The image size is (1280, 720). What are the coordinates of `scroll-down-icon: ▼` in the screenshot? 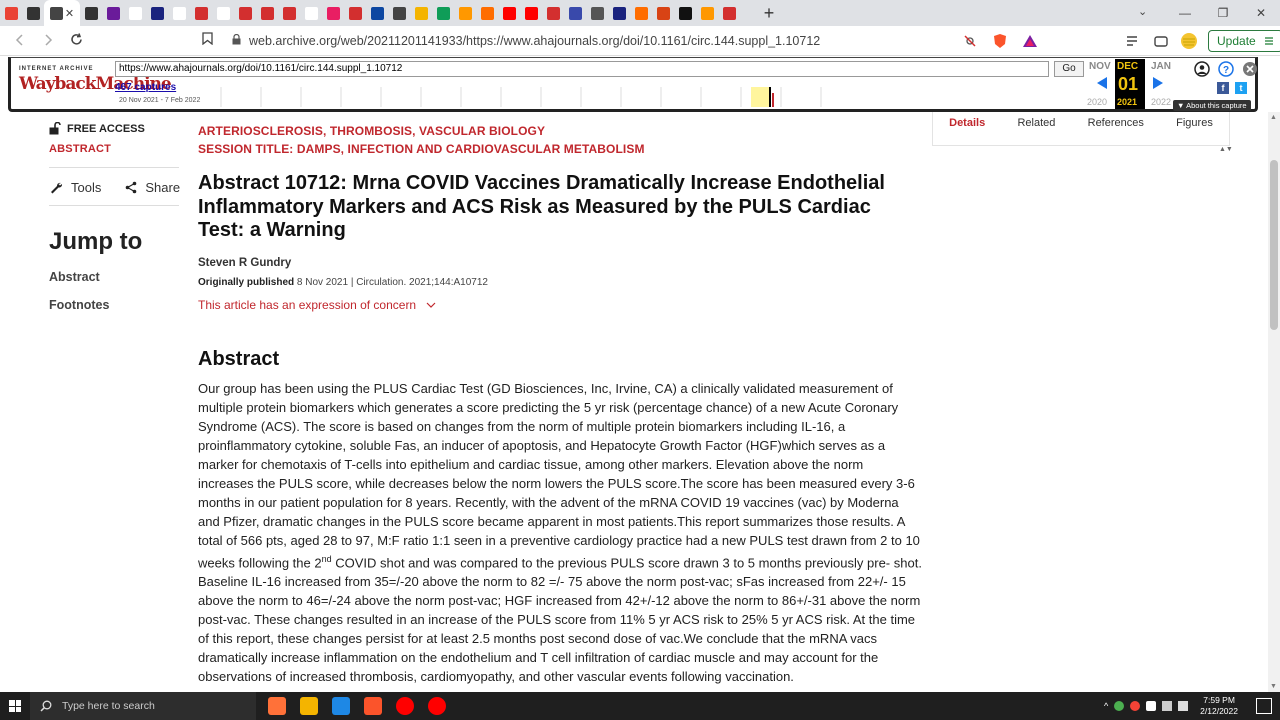 It's located at (1273, 686).